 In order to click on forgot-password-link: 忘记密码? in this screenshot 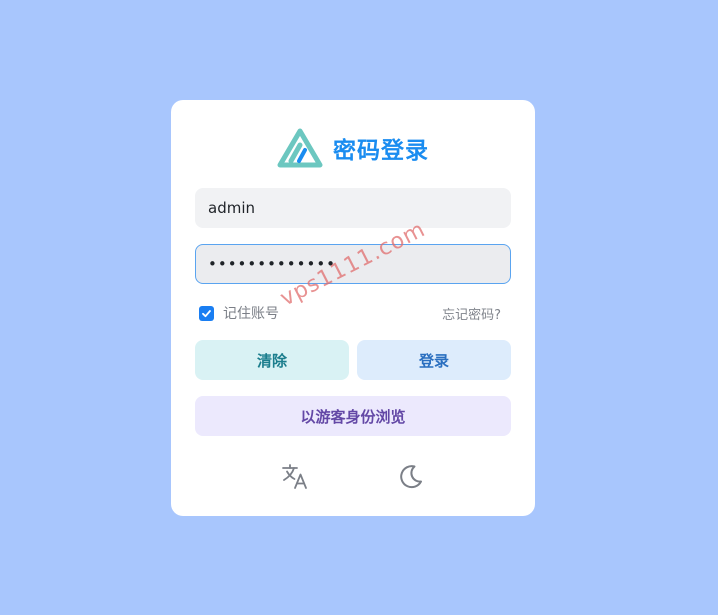, I will do `click(471, 313)`.